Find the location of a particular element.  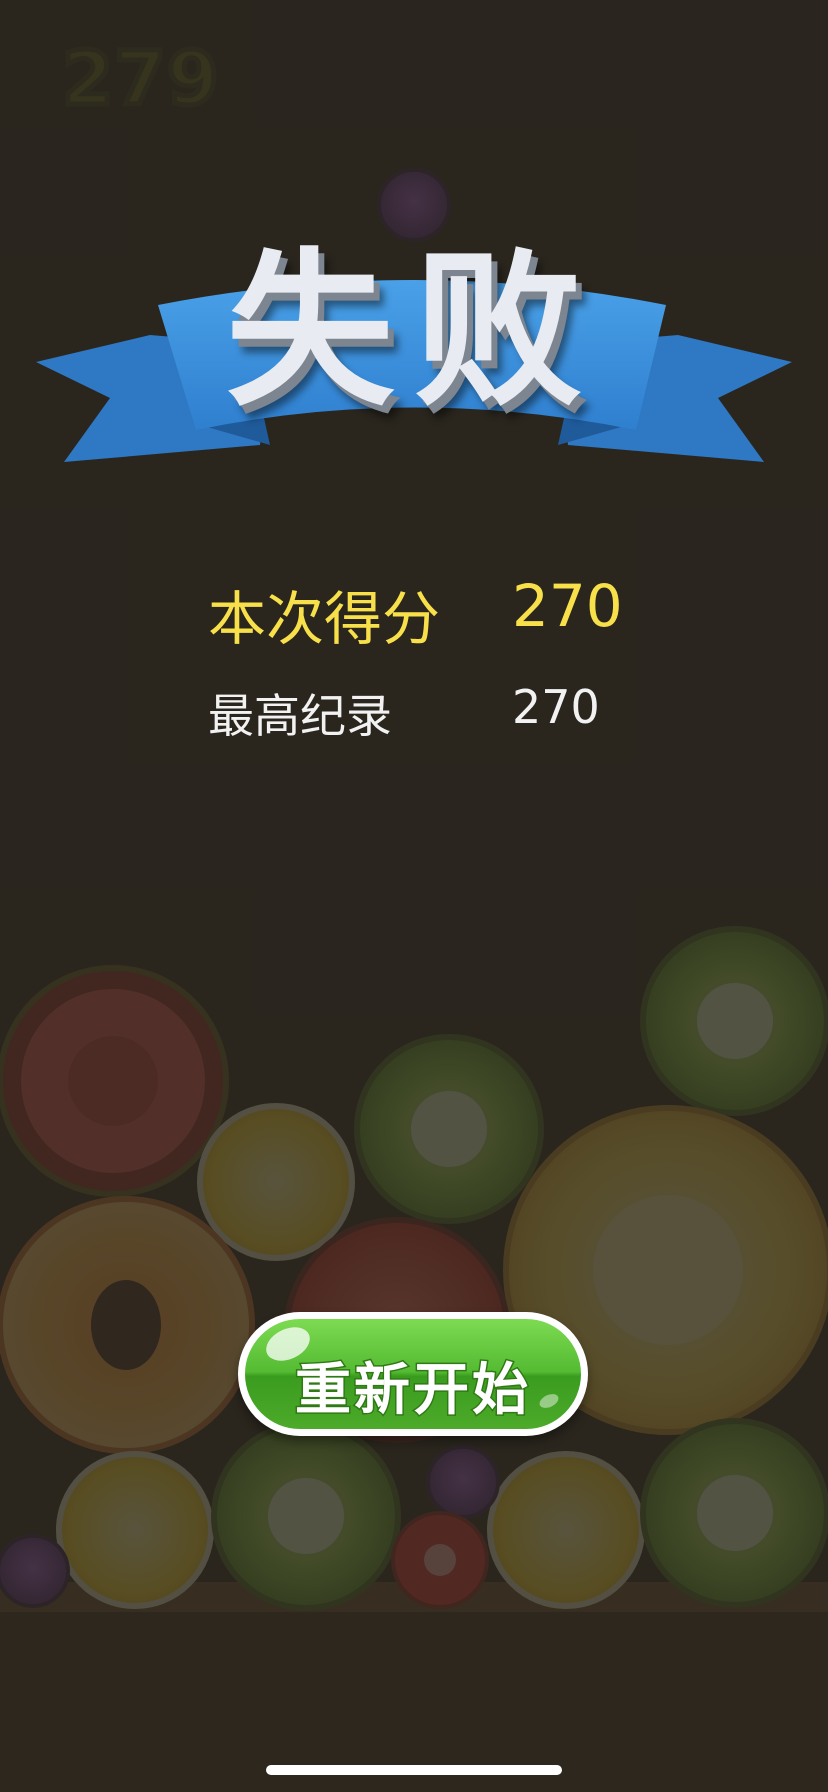

restart-button-face: 重新开始 is located at coordinates (413, 1374).